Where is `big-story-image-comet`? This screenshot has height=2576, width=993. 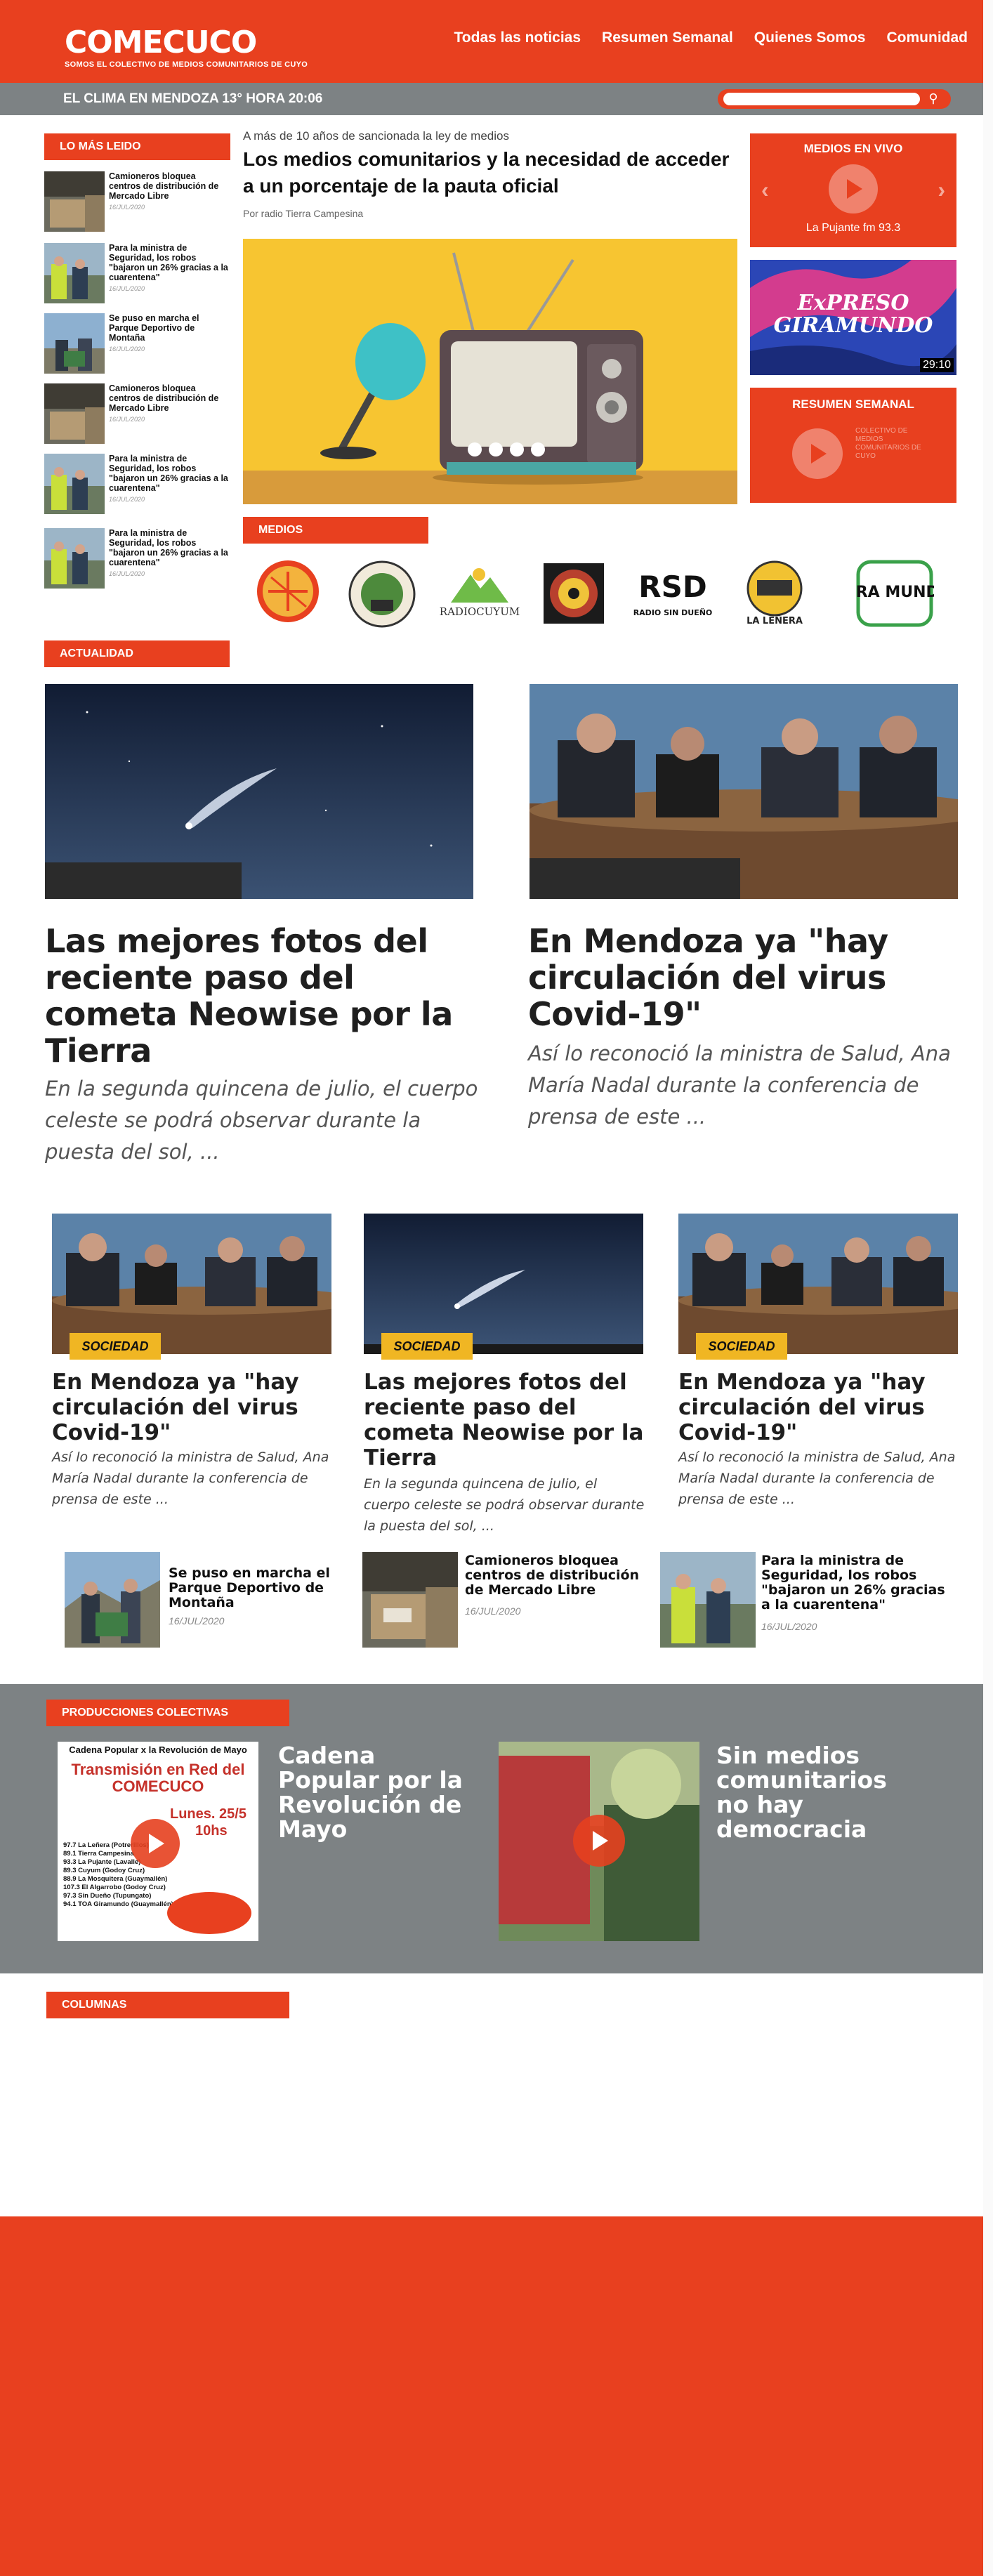
big-story-image-comet is located at coordinates (259, 791).